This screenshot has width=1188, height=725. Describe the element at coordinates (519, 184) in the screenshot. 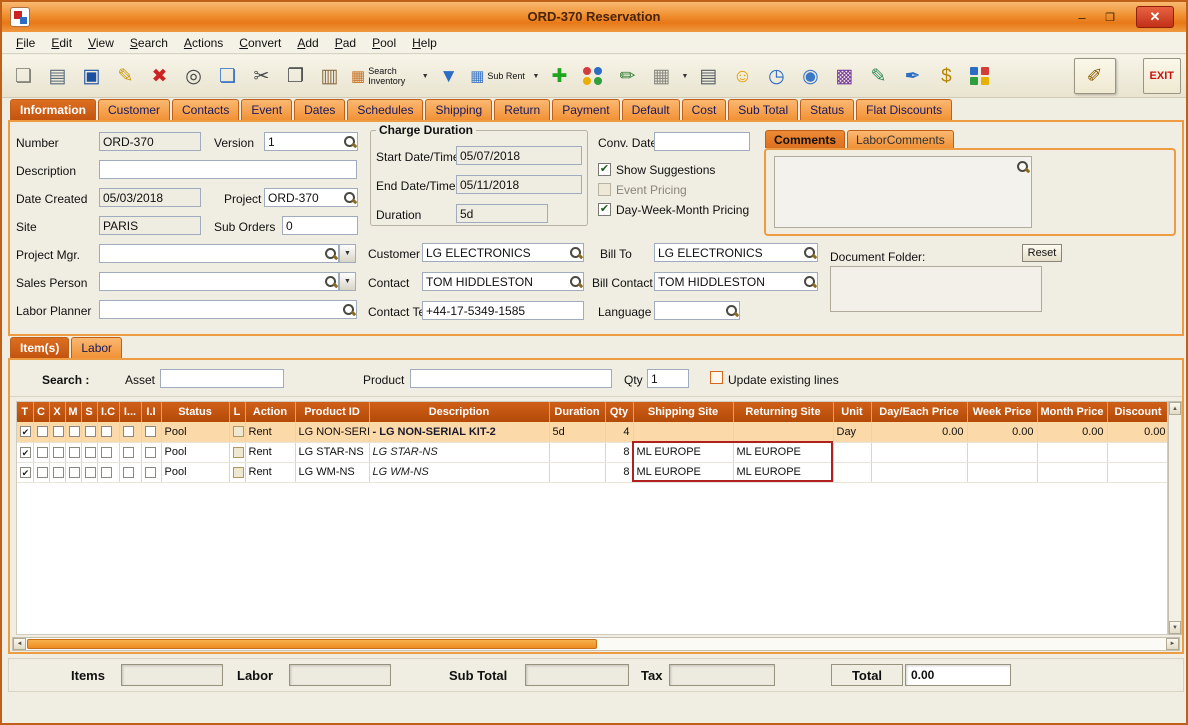

I see `end-date-field` at that location.